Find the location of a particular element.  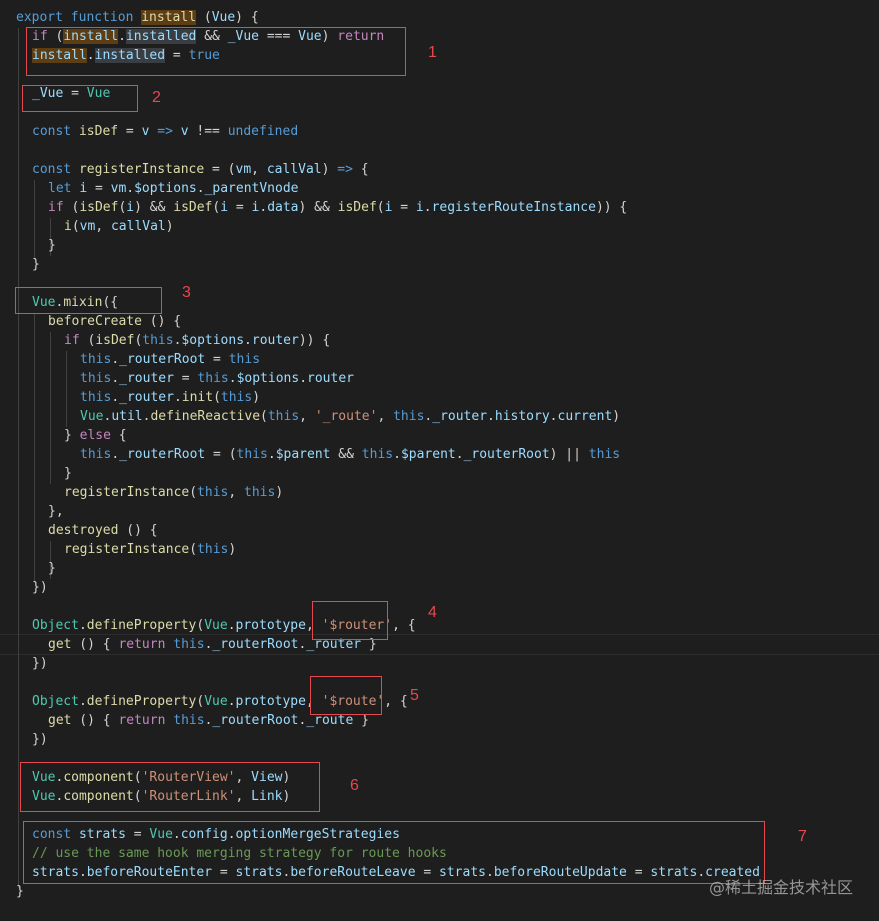

code-token: === is located at coordinates (279, 36).